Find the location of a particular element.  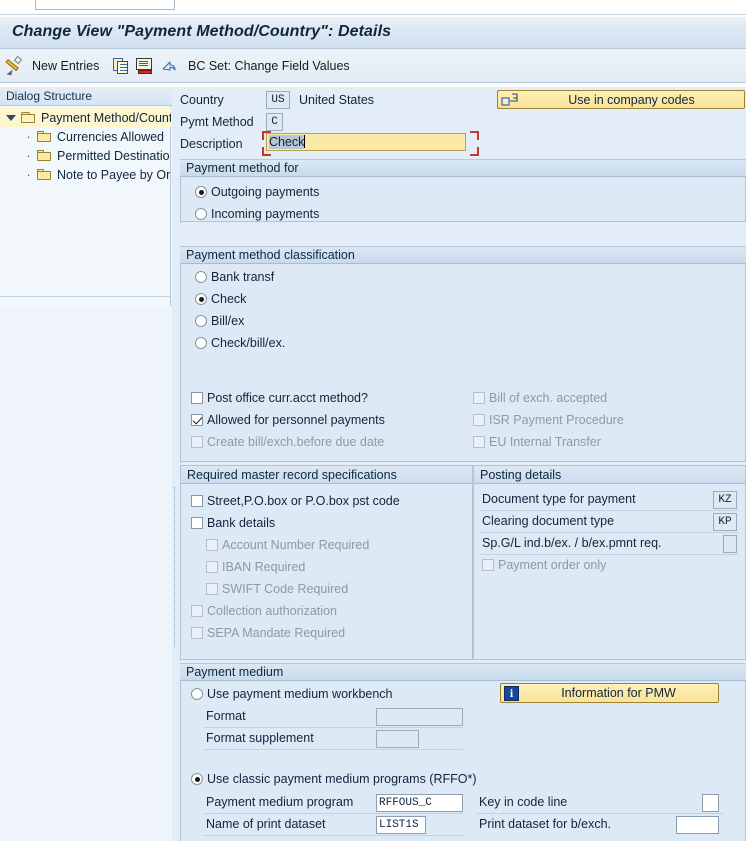

print-dataset-bexch-input is located at coordinates (697, 825).